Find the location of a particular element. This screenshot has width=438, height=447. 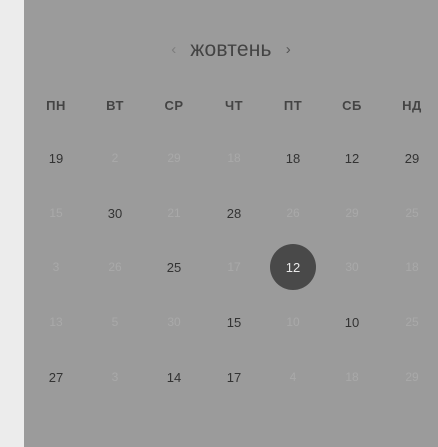

left-strip is located at coordinates (12, 223).